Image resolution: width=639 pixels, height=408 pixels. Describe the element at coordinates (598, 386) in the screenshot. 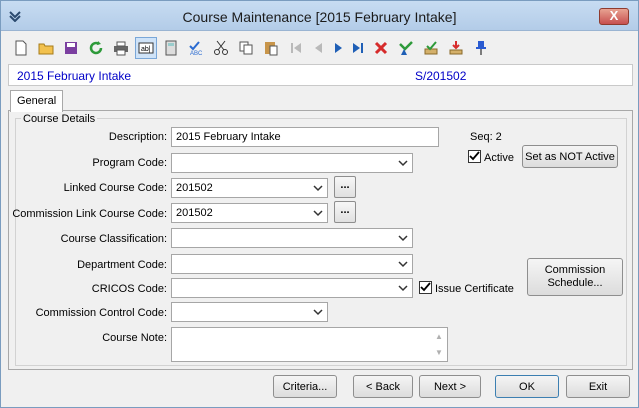

I see `exit-button: Exit` at that location.